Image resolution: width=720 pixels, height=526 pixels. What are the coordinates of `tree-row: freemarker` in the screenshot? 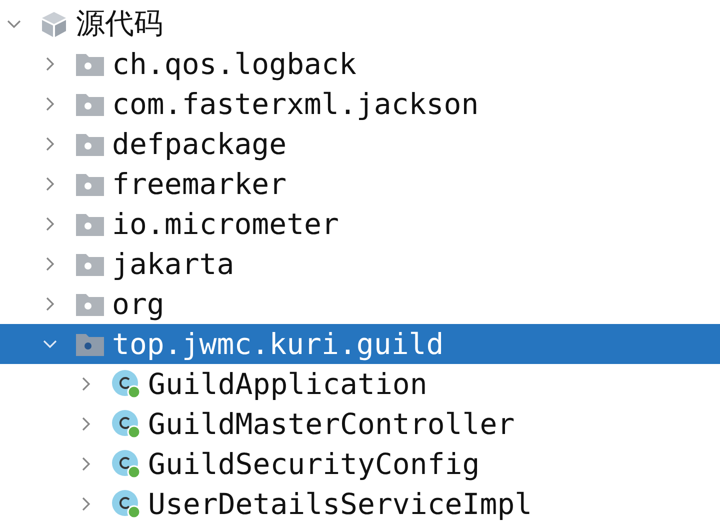 It's located at (360, 184).